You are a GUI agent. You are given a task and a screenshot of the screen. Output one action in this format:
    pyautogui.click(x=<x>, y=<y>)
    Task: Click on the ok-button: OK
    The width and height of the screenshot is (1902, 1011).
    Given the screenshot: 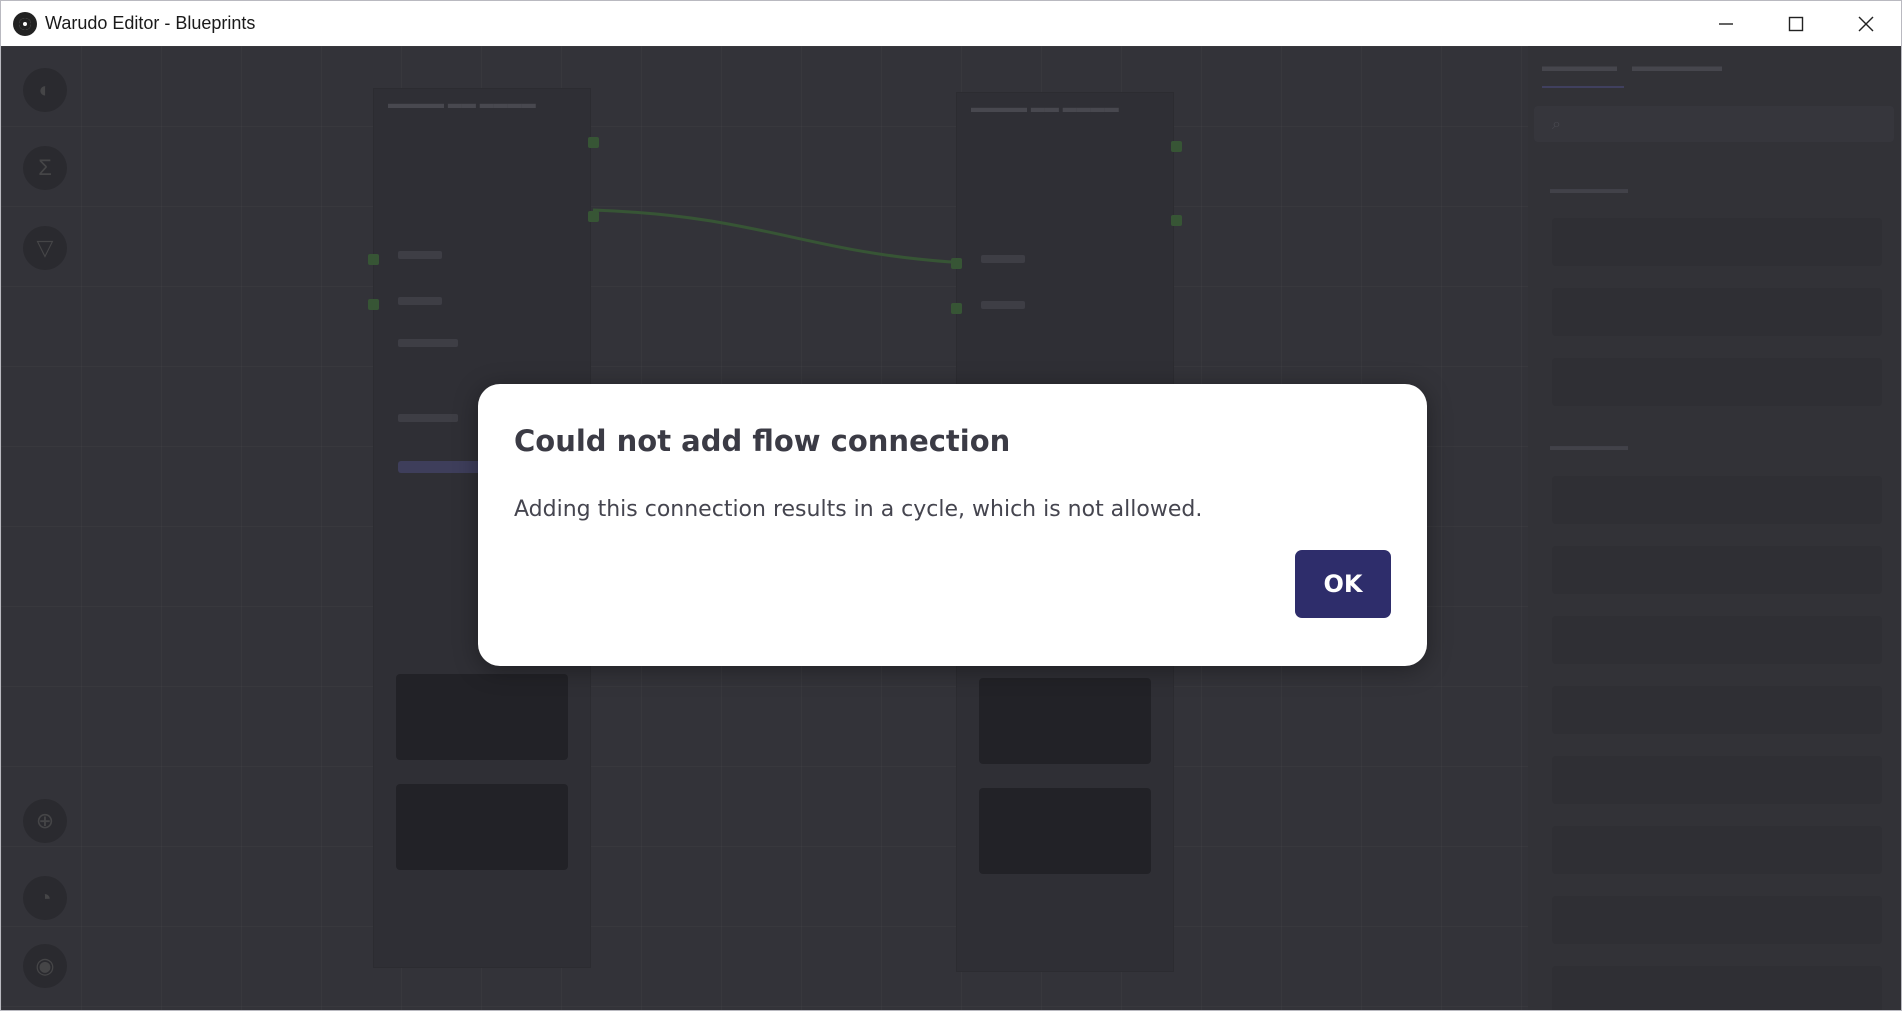 What is the action you would take?
    pyautogui.click(x=1343, y=584)
    